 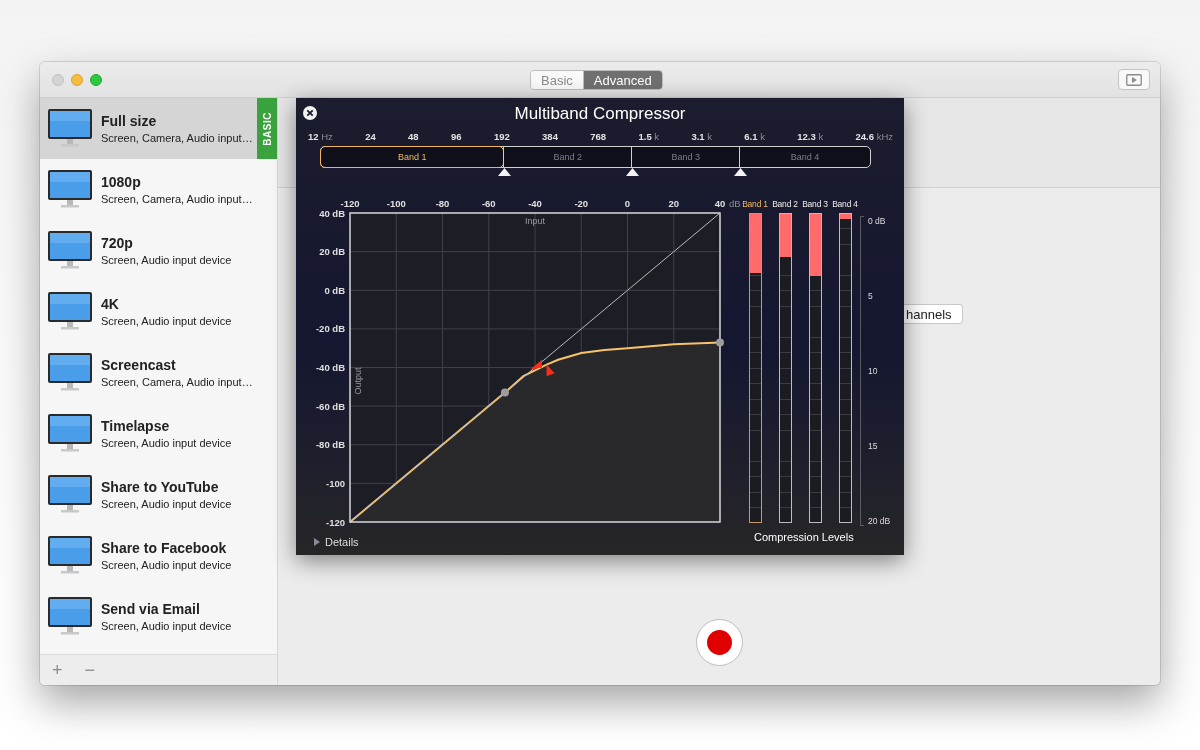 What do you see at coordinates (129, 121) in the screenshot?
I see `preset-name: Full size` at bounding box center [129, 121].